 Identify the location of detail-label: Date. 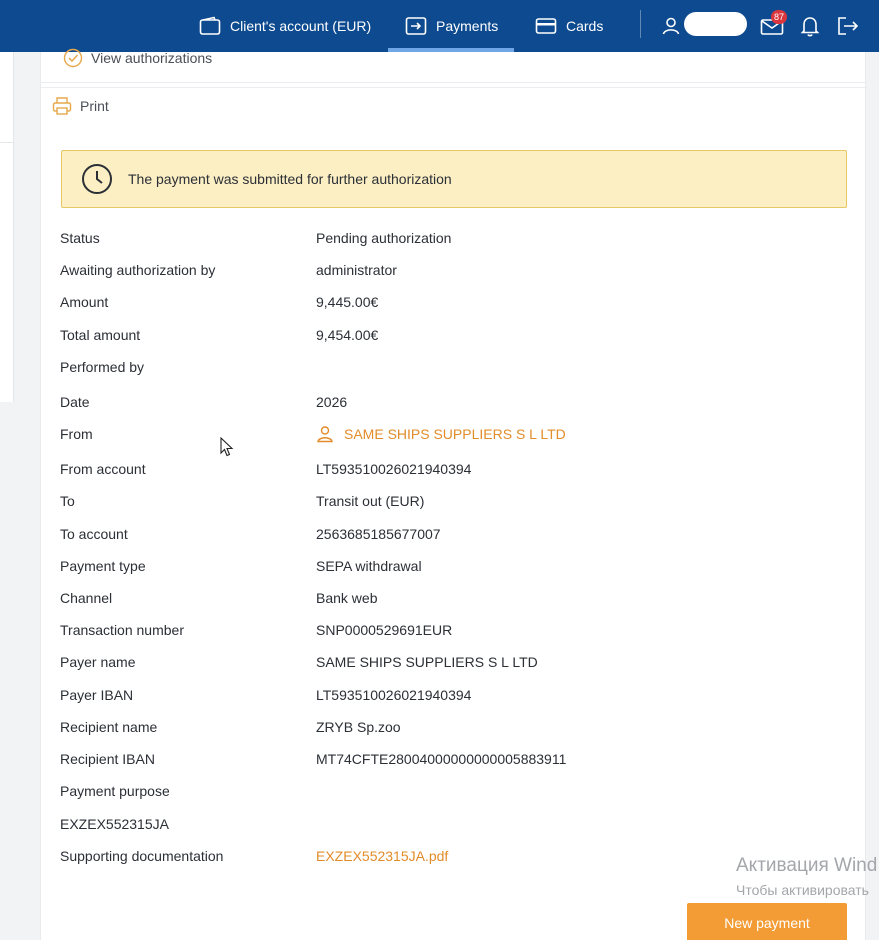
(75, 402).